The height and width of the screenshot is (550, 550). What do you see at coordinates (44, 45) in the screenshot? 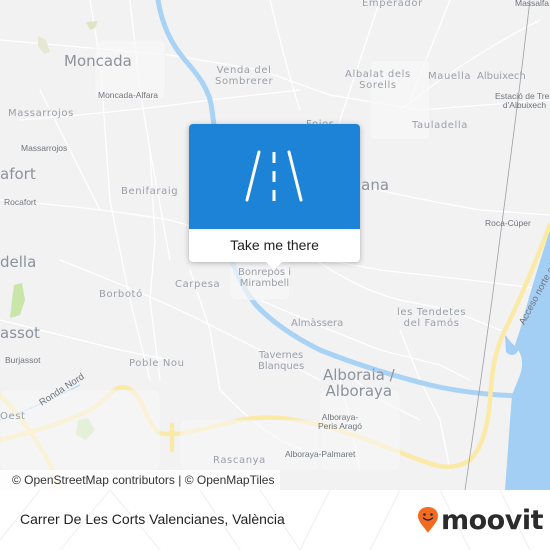
I see `park-moncada-west` at bounding box center [44, 45].